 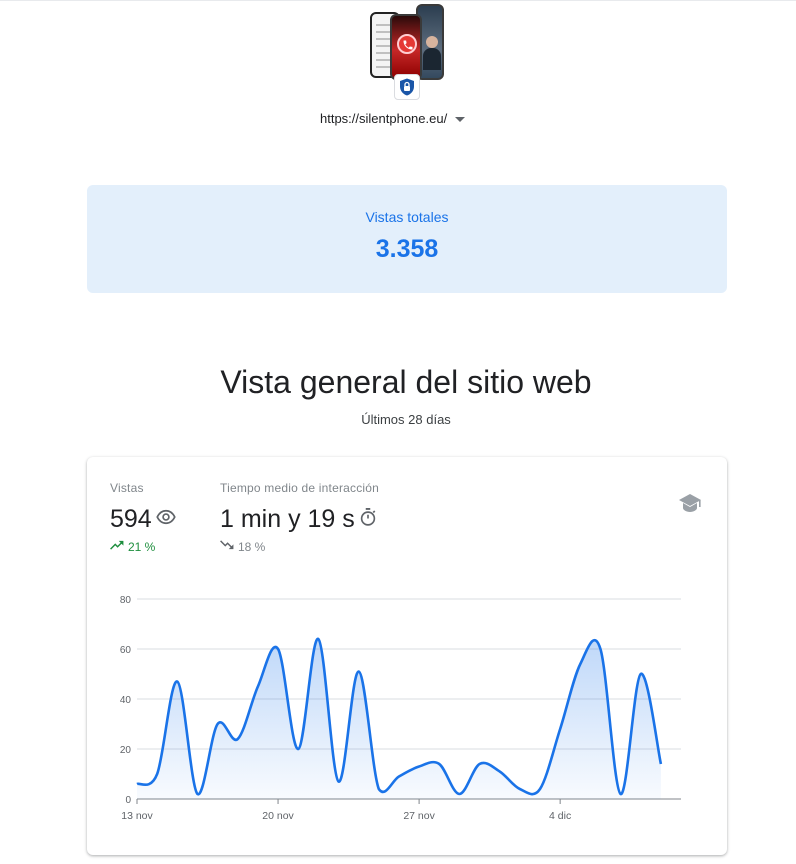 What do you see at coordinates (384, 118) in the screenshot?
I see `site-url: https://silentphone.eu/` at bounding box center [384, 118].